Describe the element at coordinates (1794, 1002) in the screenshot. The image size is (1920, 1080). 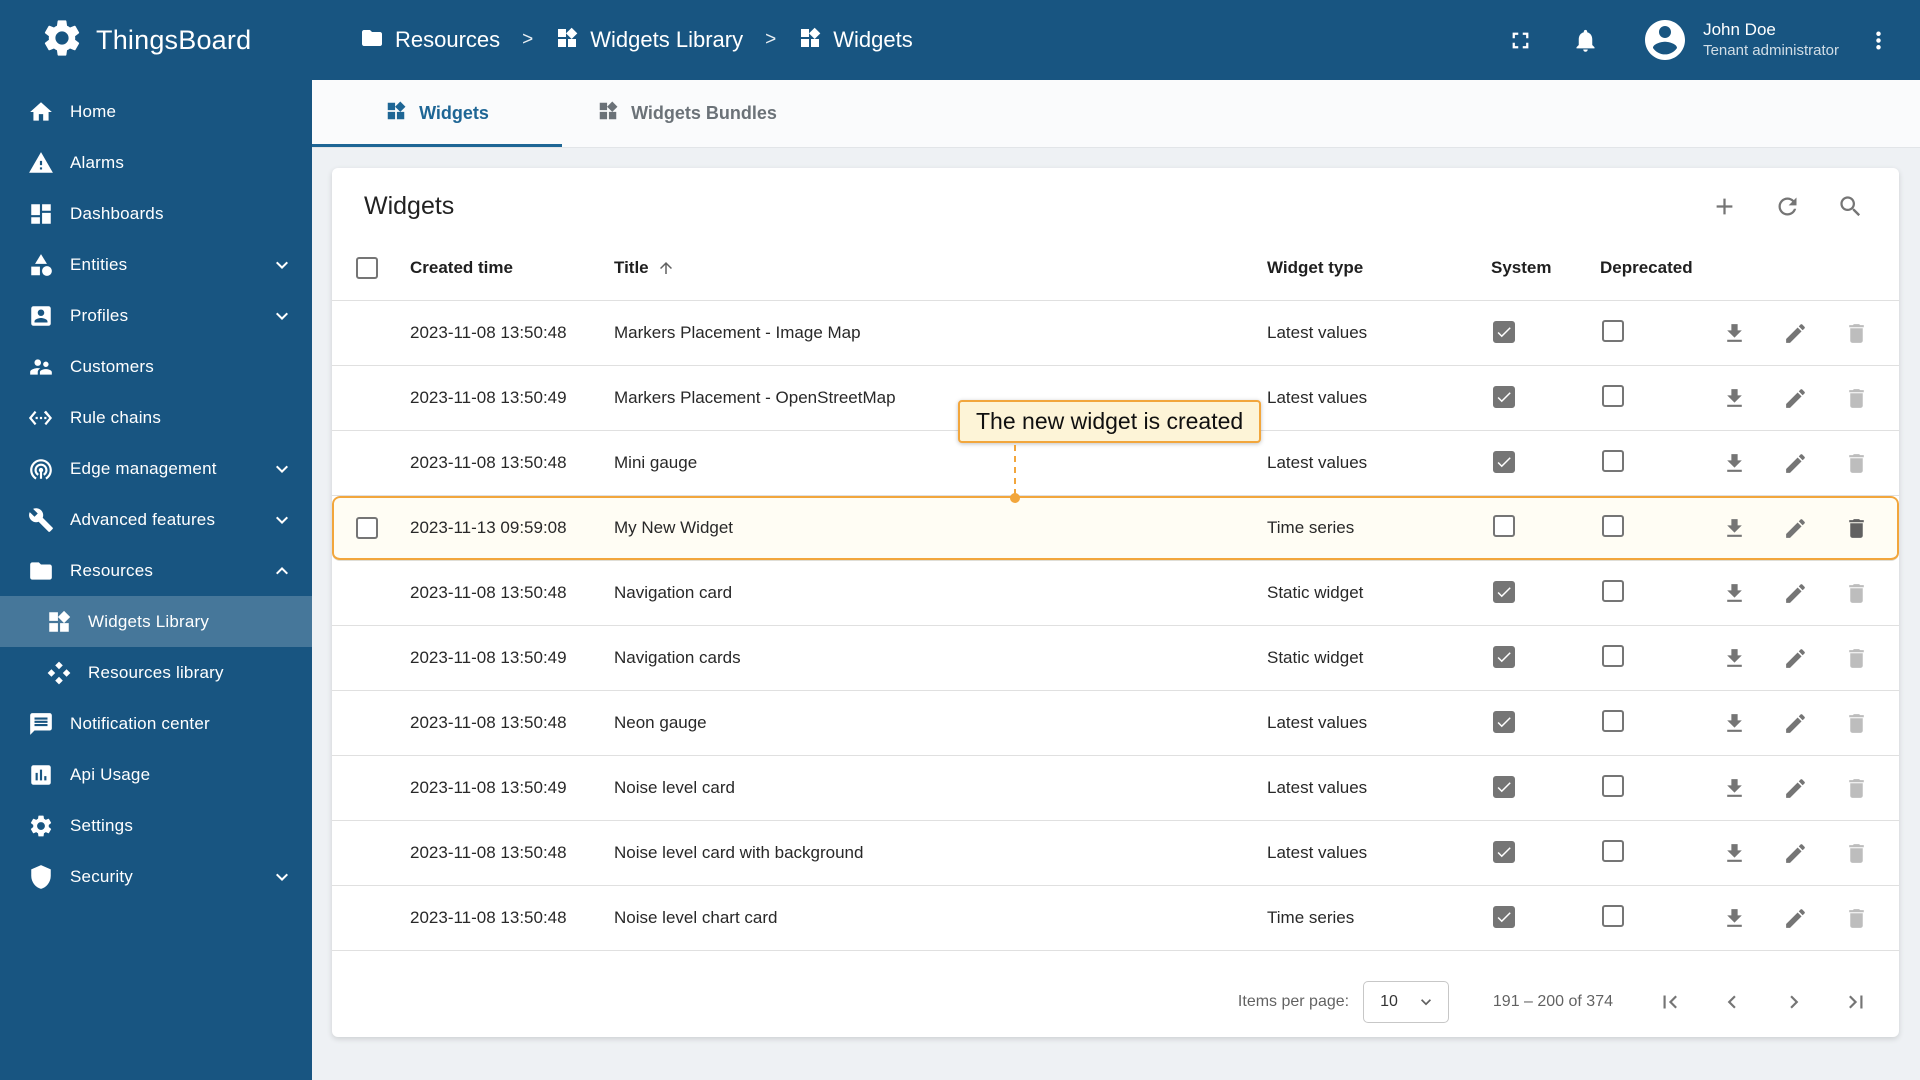
I see `next-page-button` at that location.